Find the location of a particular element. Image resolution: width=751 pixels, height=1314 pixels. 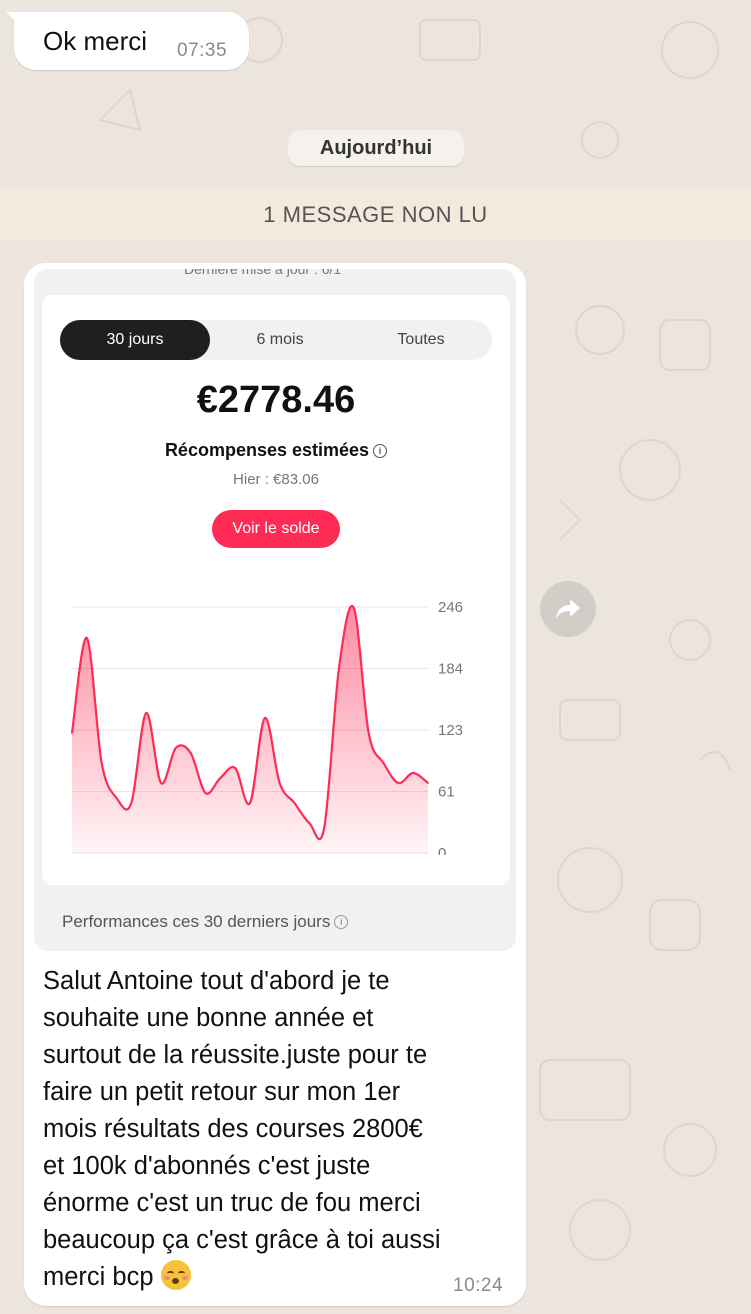

message-line: surtout de la réussite.juste pour te is located at coordinates (235, 1055).